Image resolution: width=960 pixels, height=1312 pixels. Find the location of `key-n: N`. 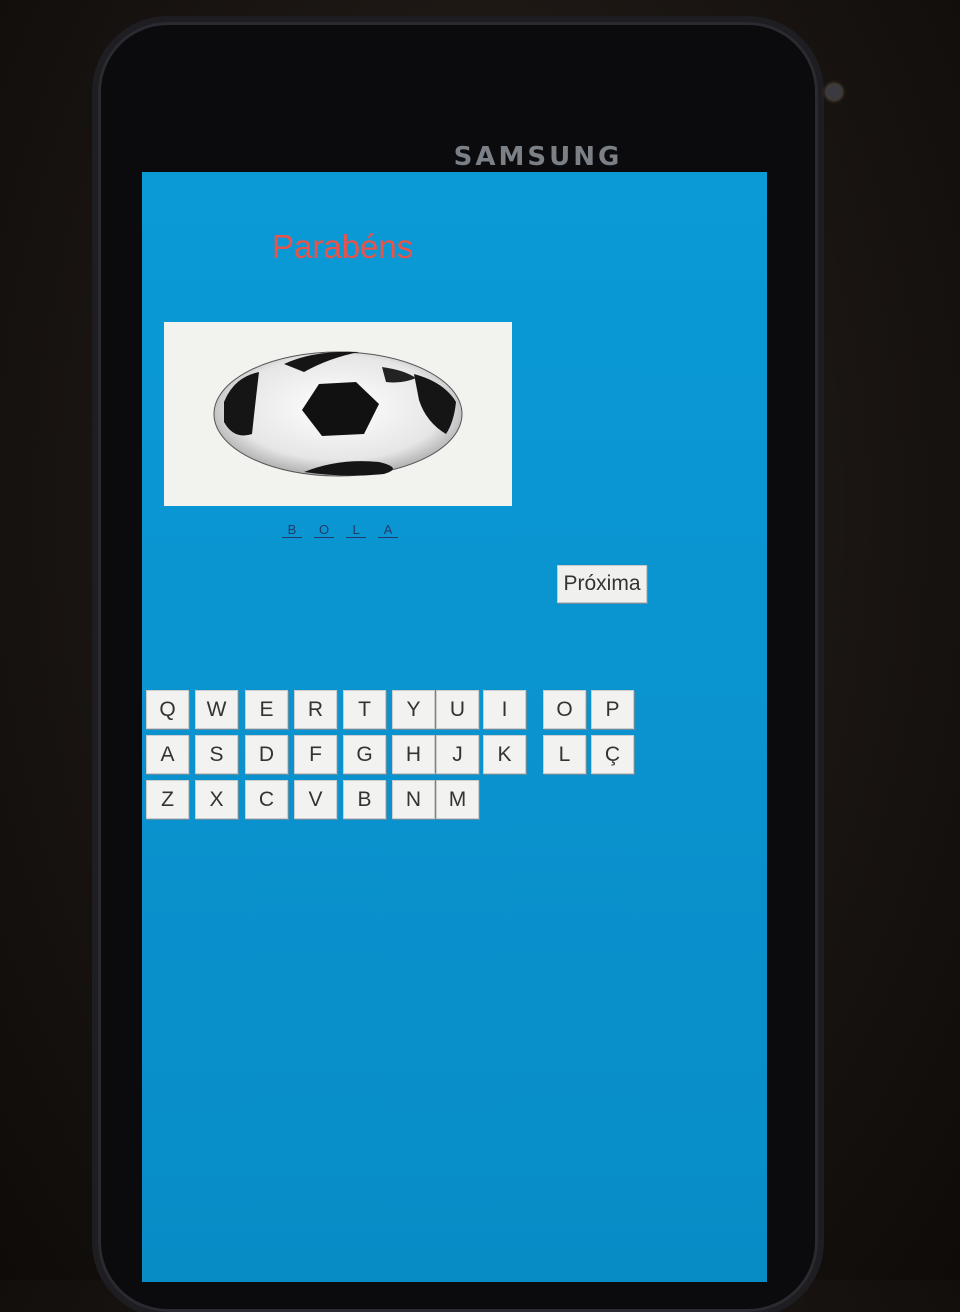

key-n: N is located at coordinates (413, 799).